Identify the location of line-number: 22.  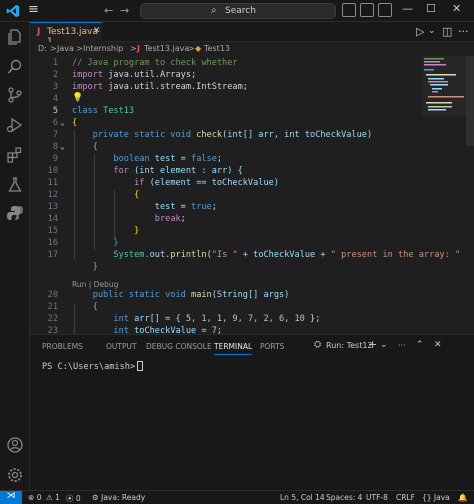
(52, 319).